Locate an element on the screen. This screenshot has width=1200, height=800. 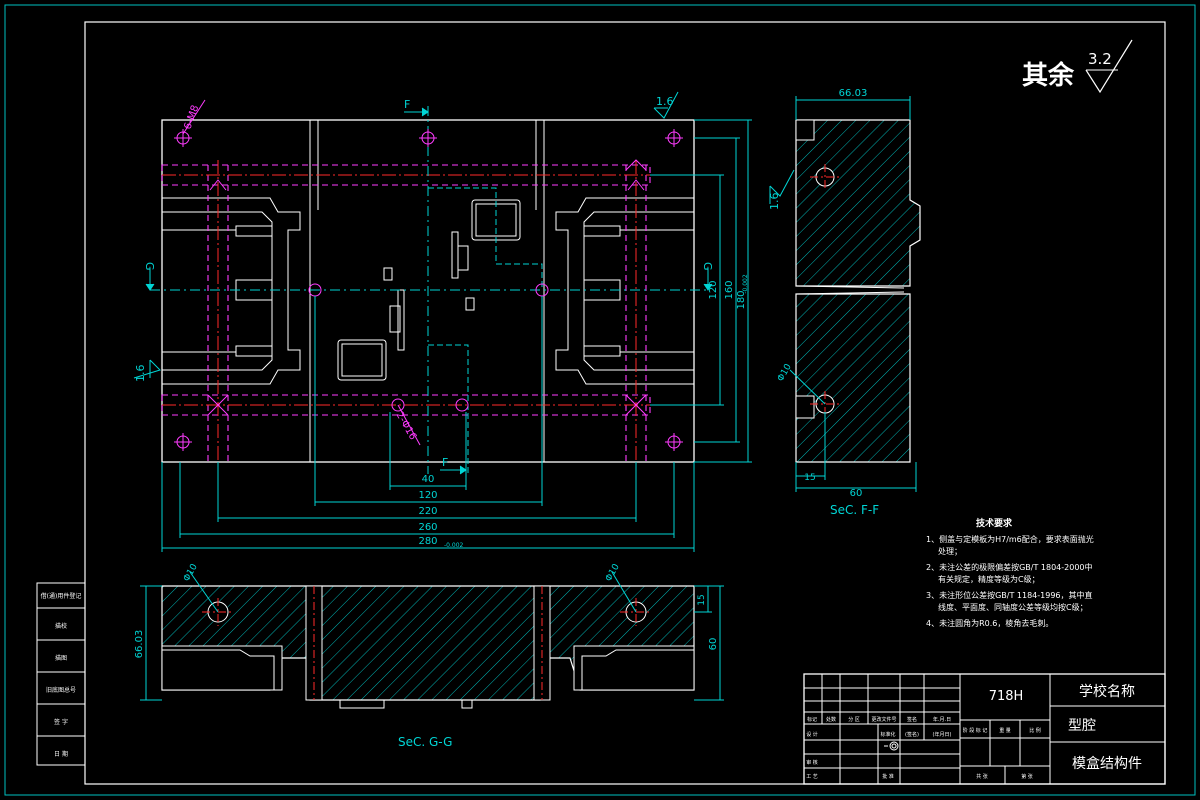
tb-row-1: 标准化 is located at coordinates (887, 734).